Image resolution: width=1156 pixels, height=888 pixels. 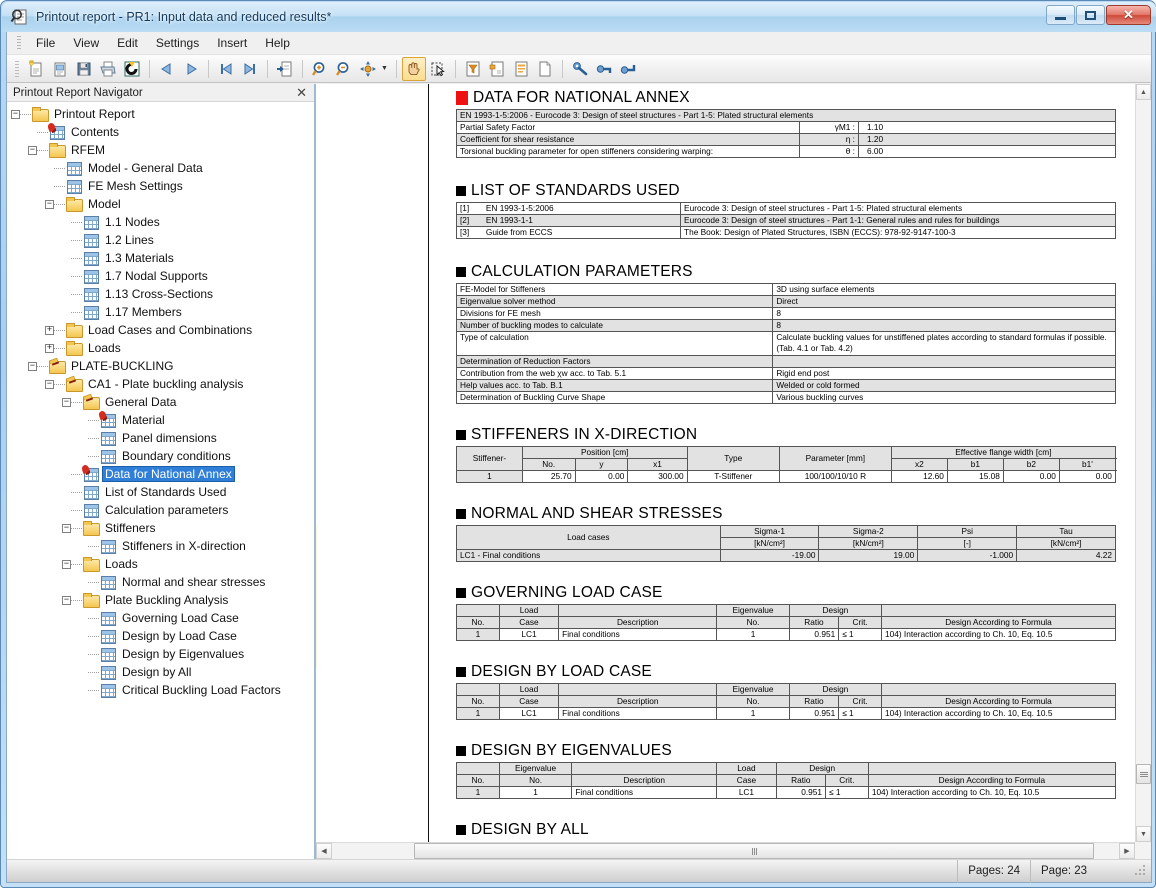 I want to click on resize-grip-icon, so click(x=1141, y=871).